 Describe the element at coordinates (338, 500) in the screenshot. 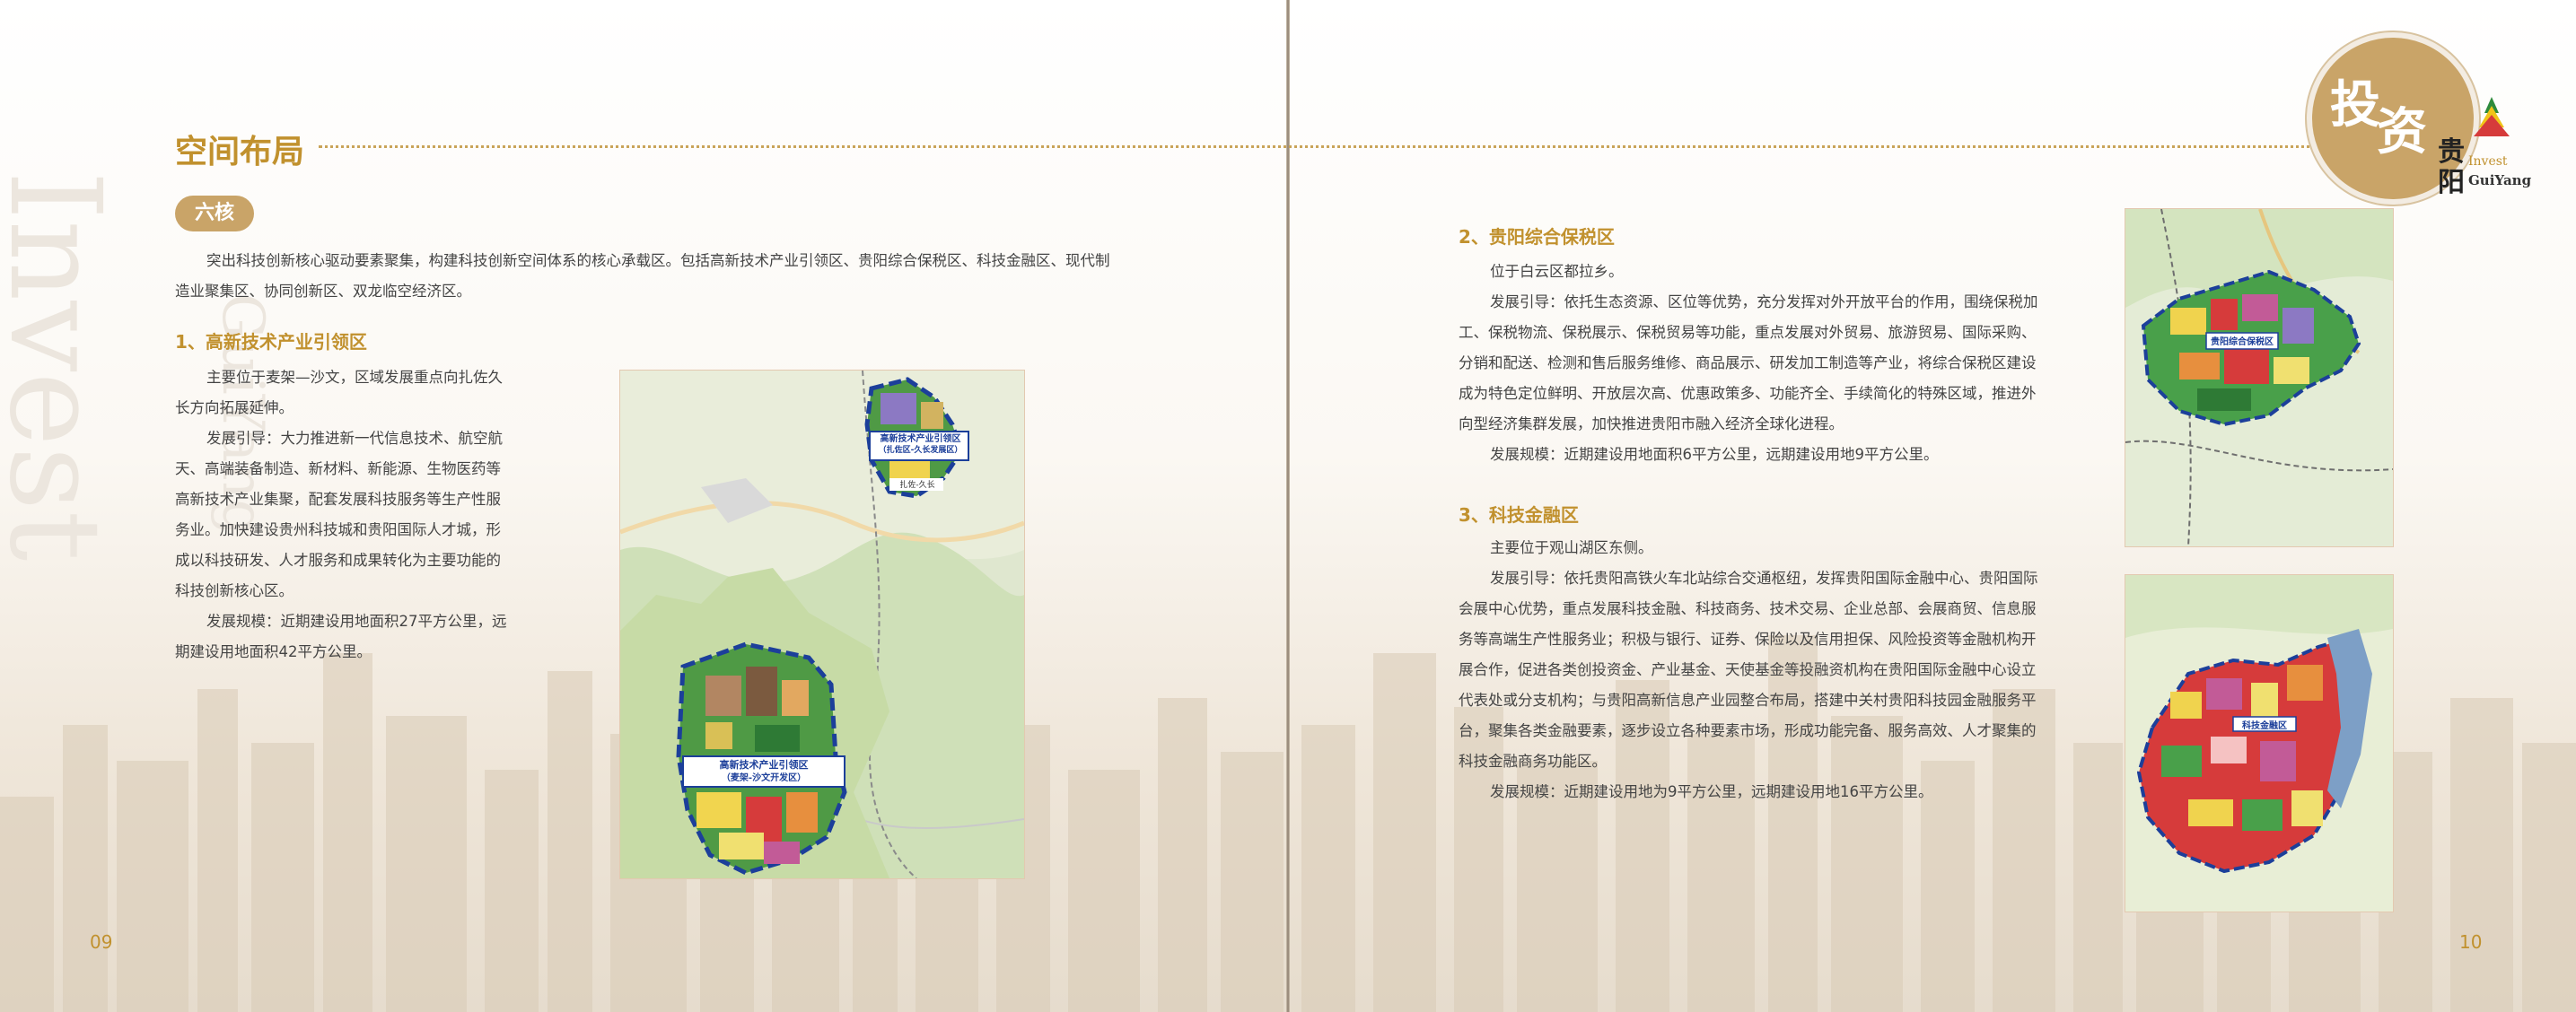

I see `sub1-line: 高新技术产业集聚，配套发展科技服务等生产性服` at that location.